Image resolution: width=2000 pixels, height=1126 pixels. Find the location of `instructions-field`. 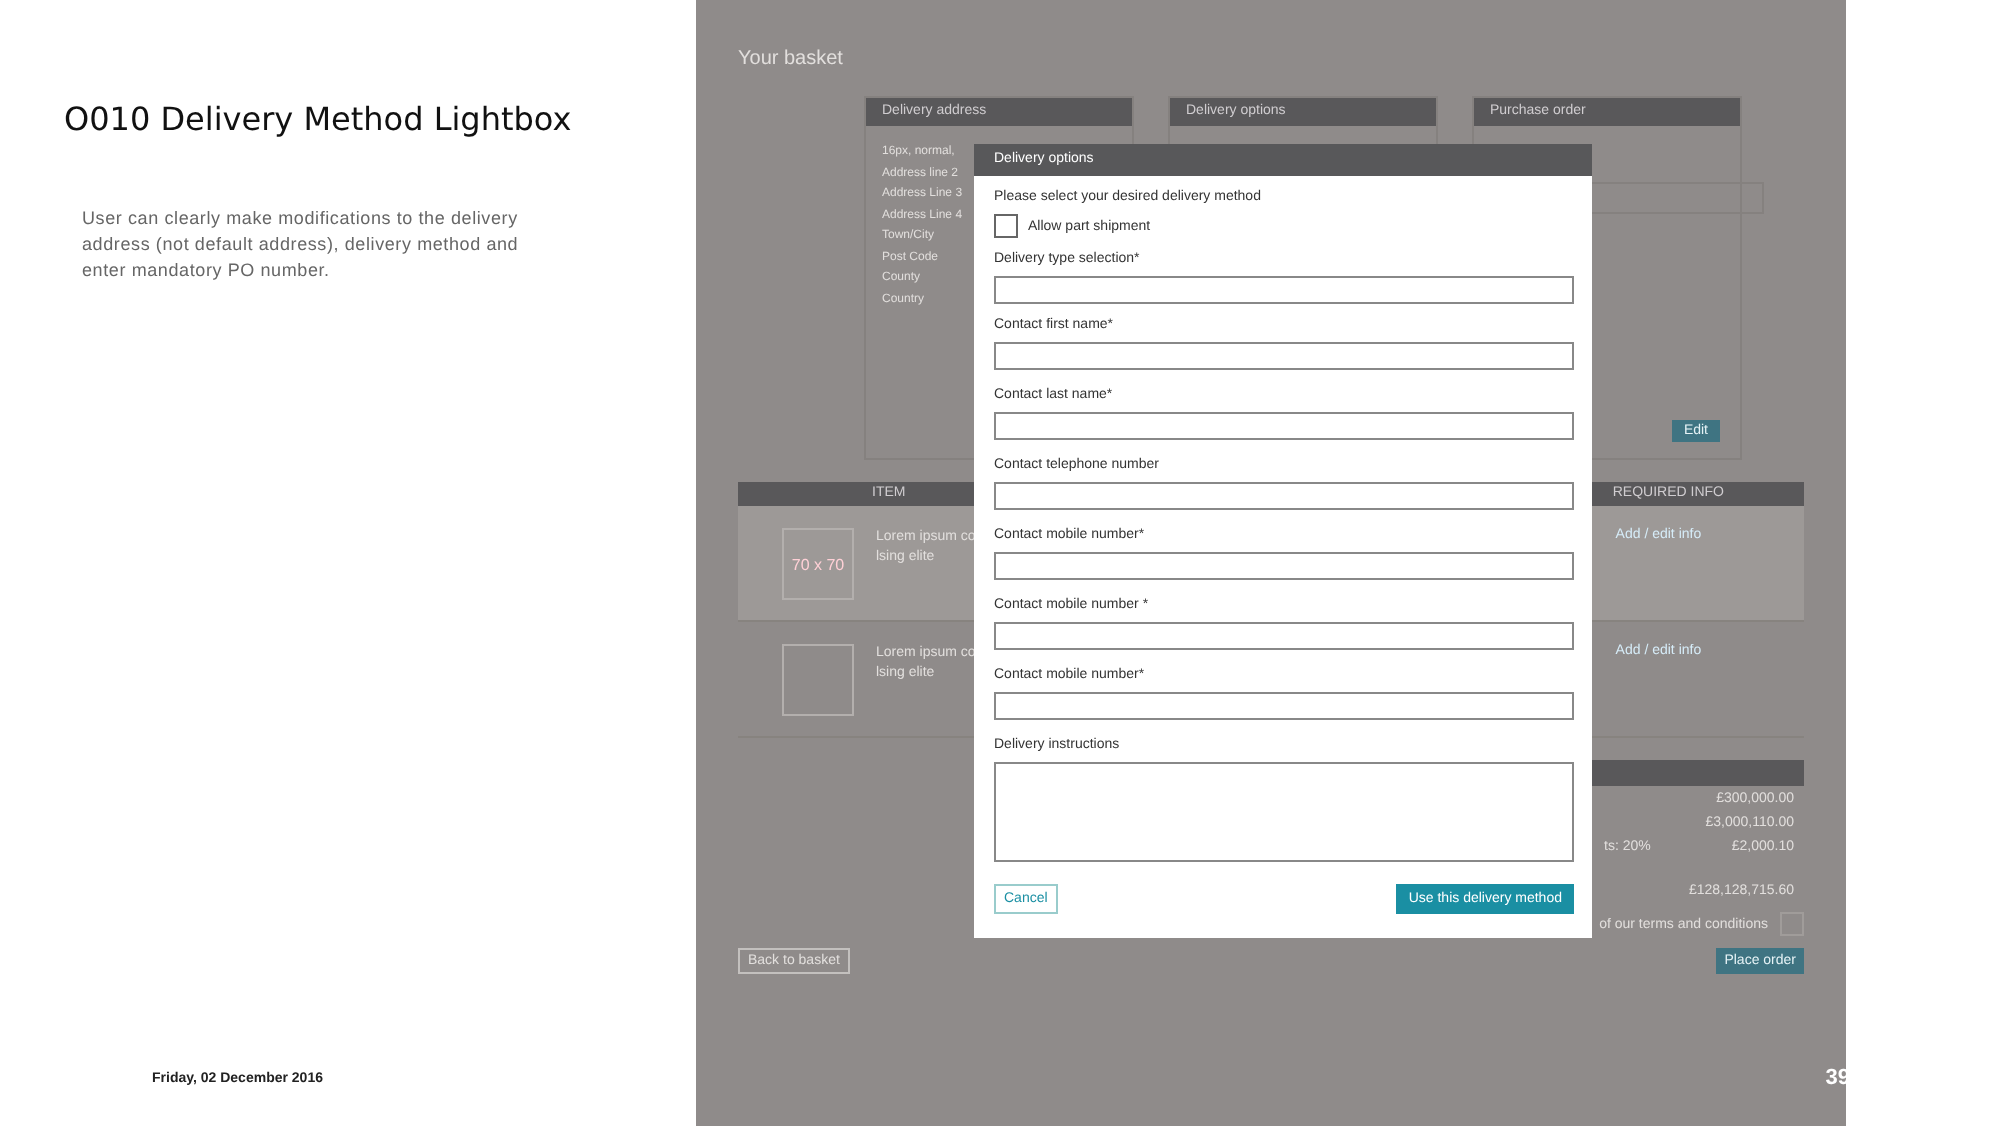

instructions-field is located at coordinates (1284, 812).